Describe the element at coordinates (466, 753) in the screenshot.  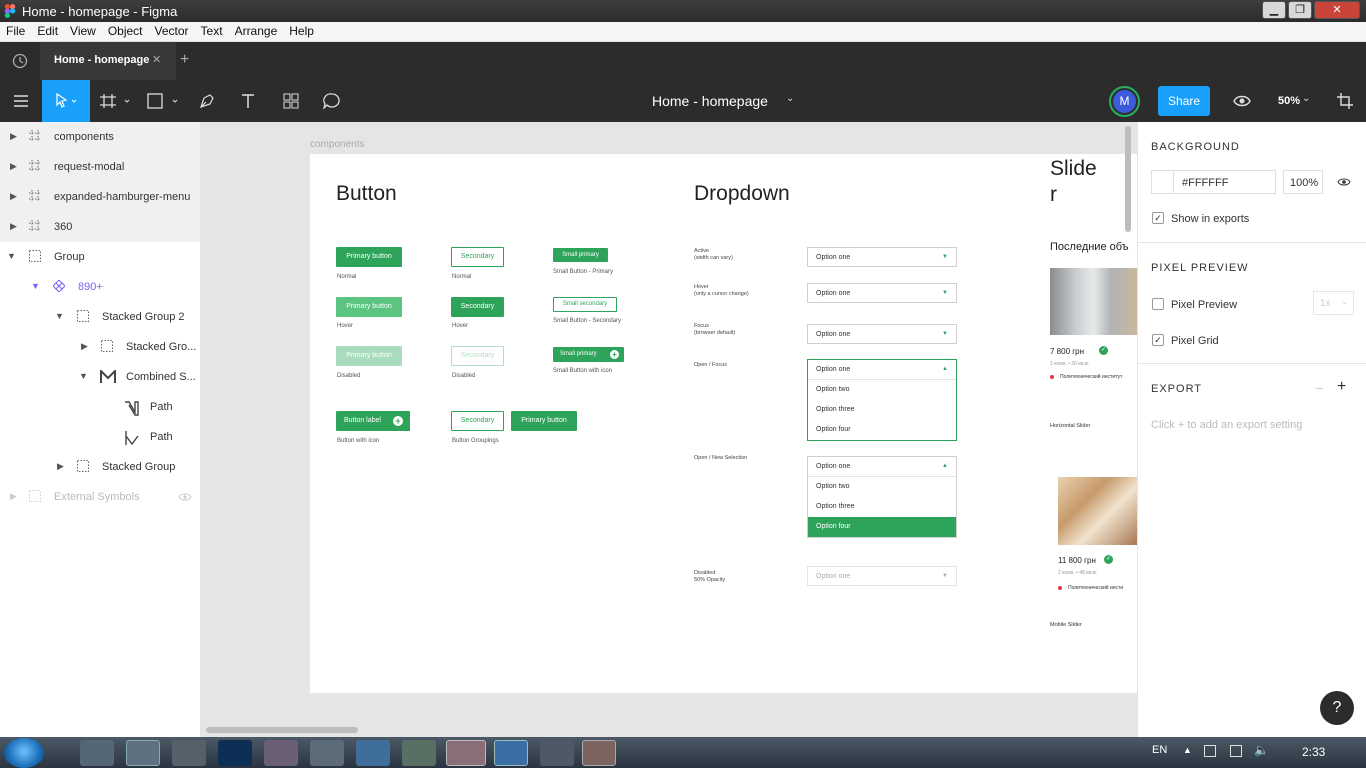
I see `taskbar-app-figma-icon` at that location.